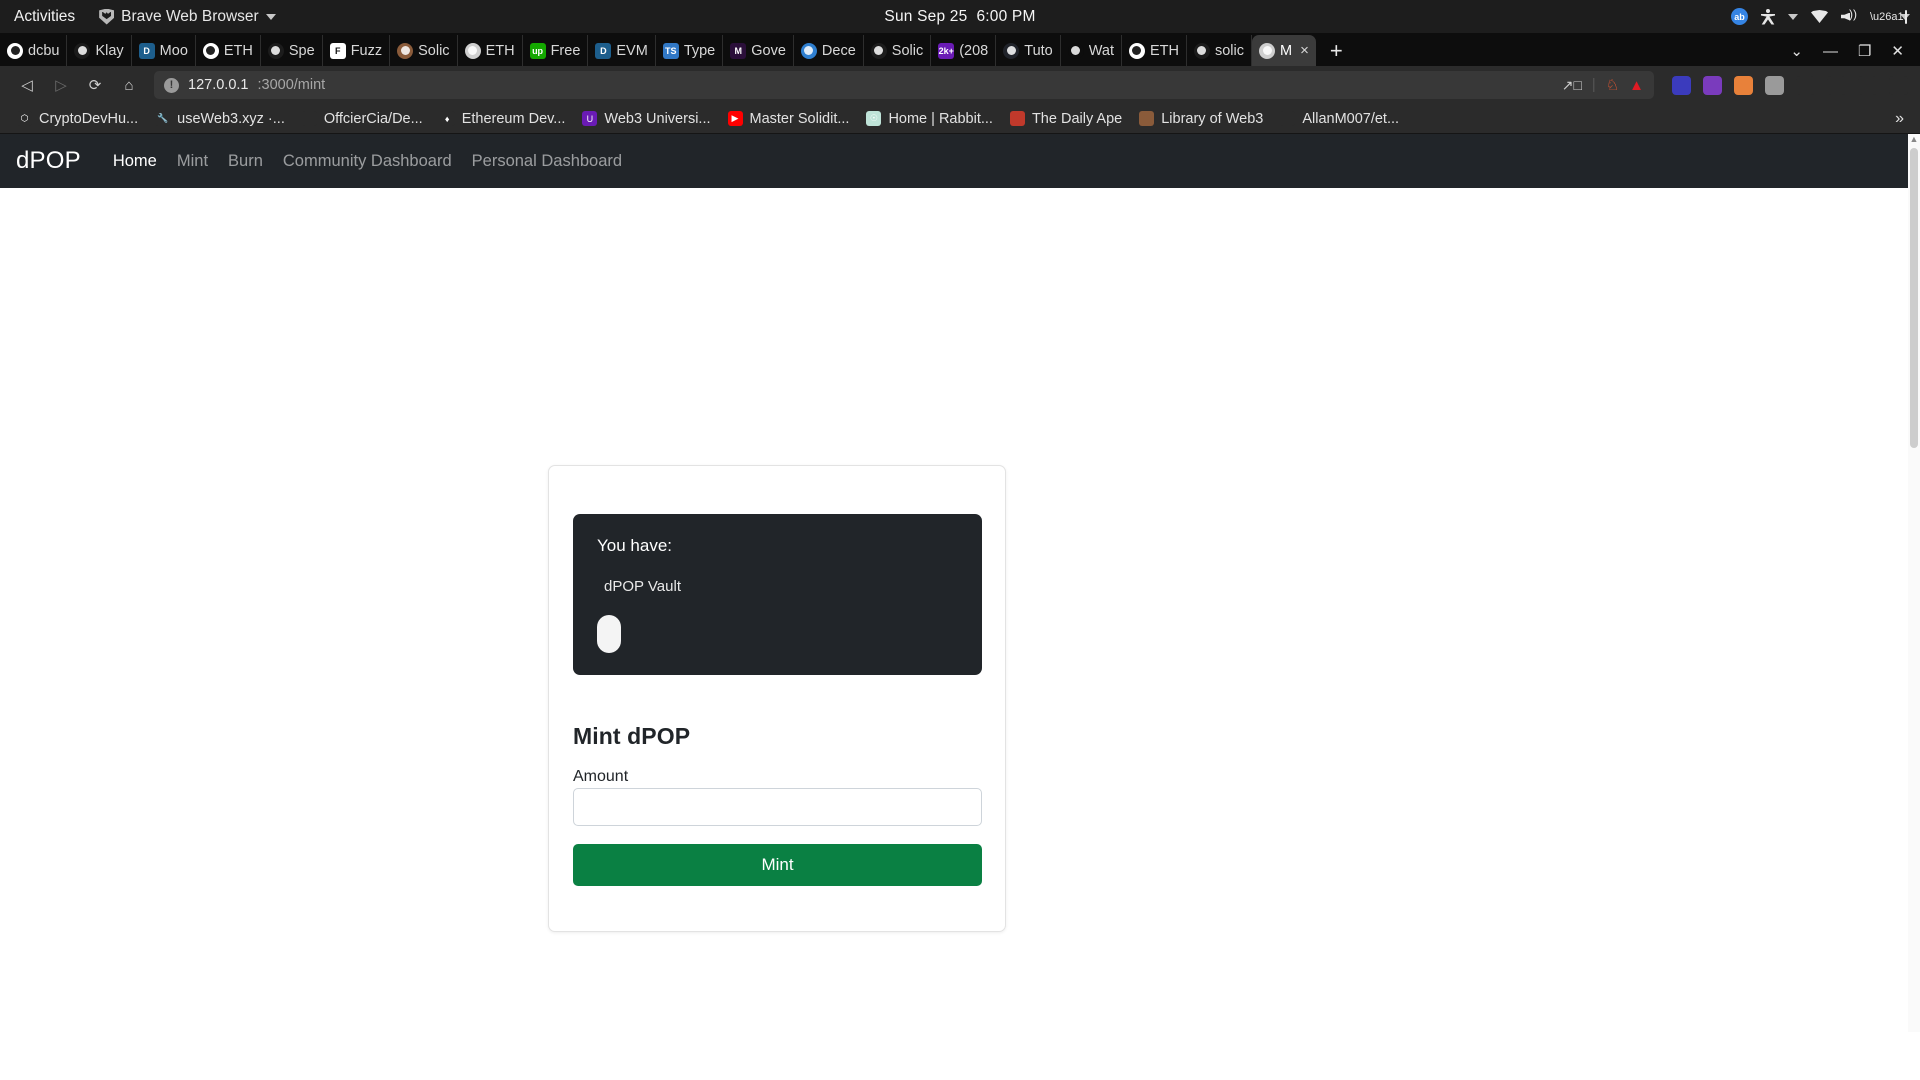  What do you see at coordinates (135, 161) in the screenshot?
I see `nav-link-home: Home` at bounding box center [135, 161].